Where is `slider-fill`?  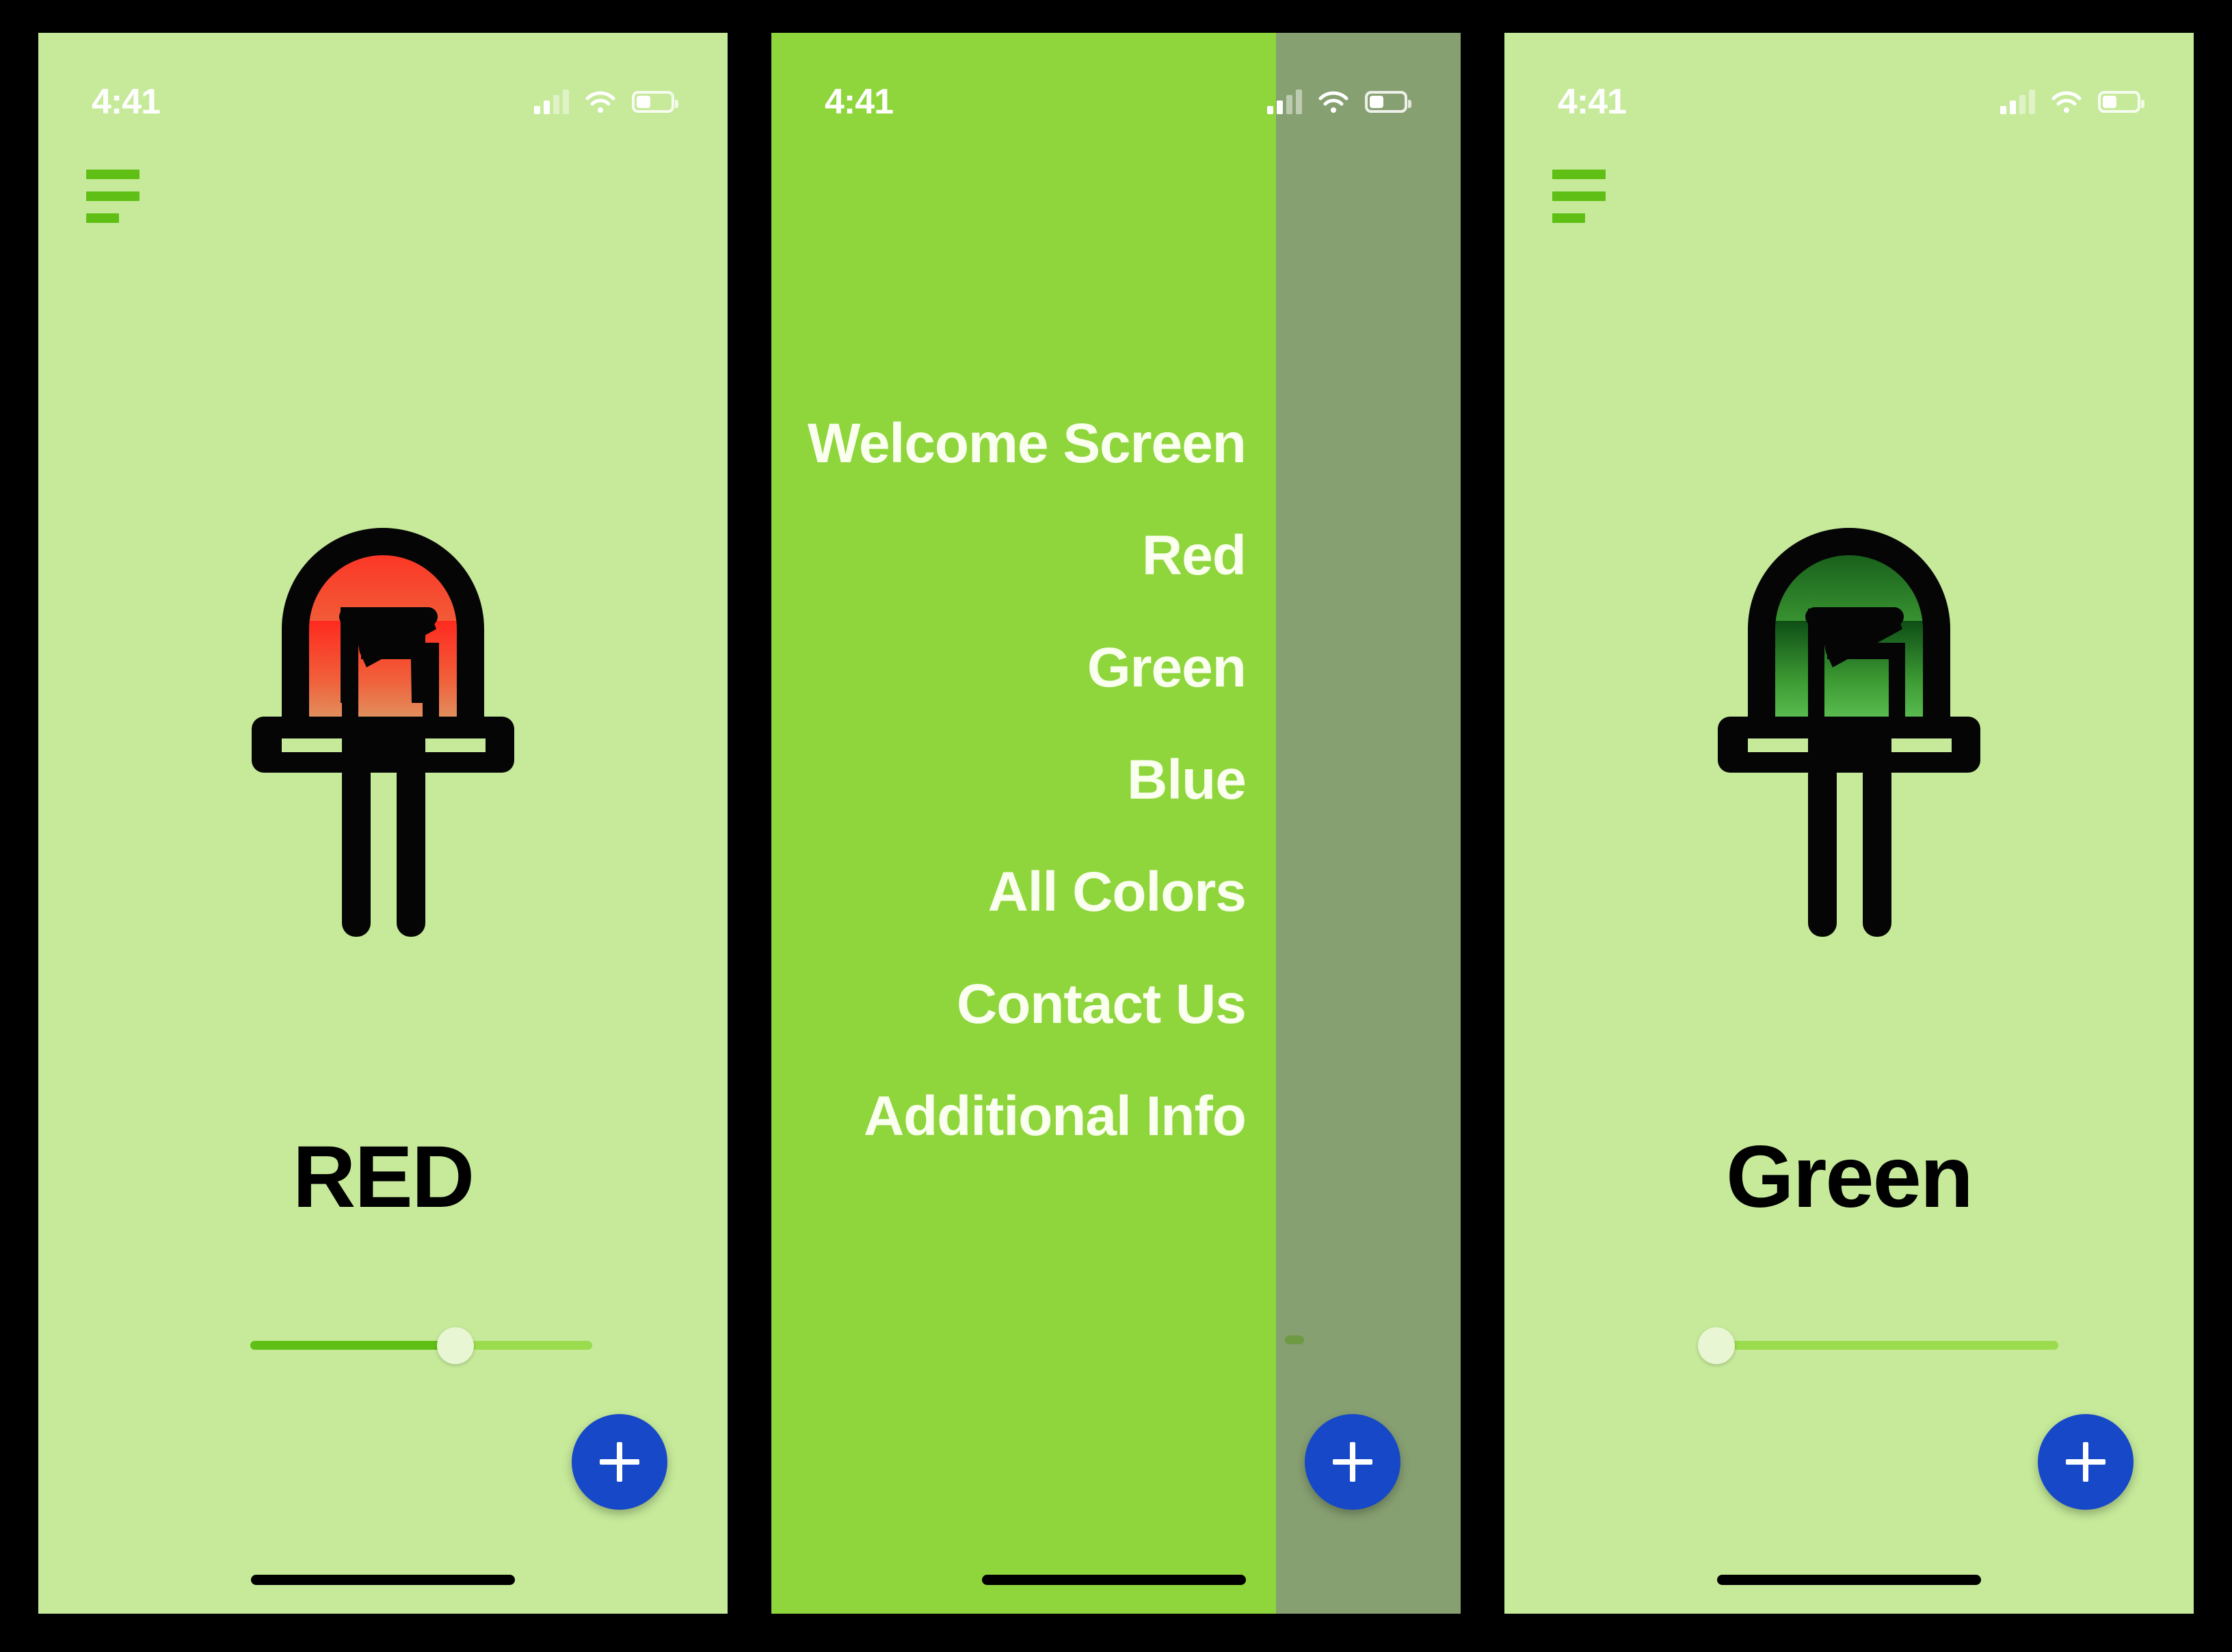 slider-fill is located at coordinates (352, 1345).